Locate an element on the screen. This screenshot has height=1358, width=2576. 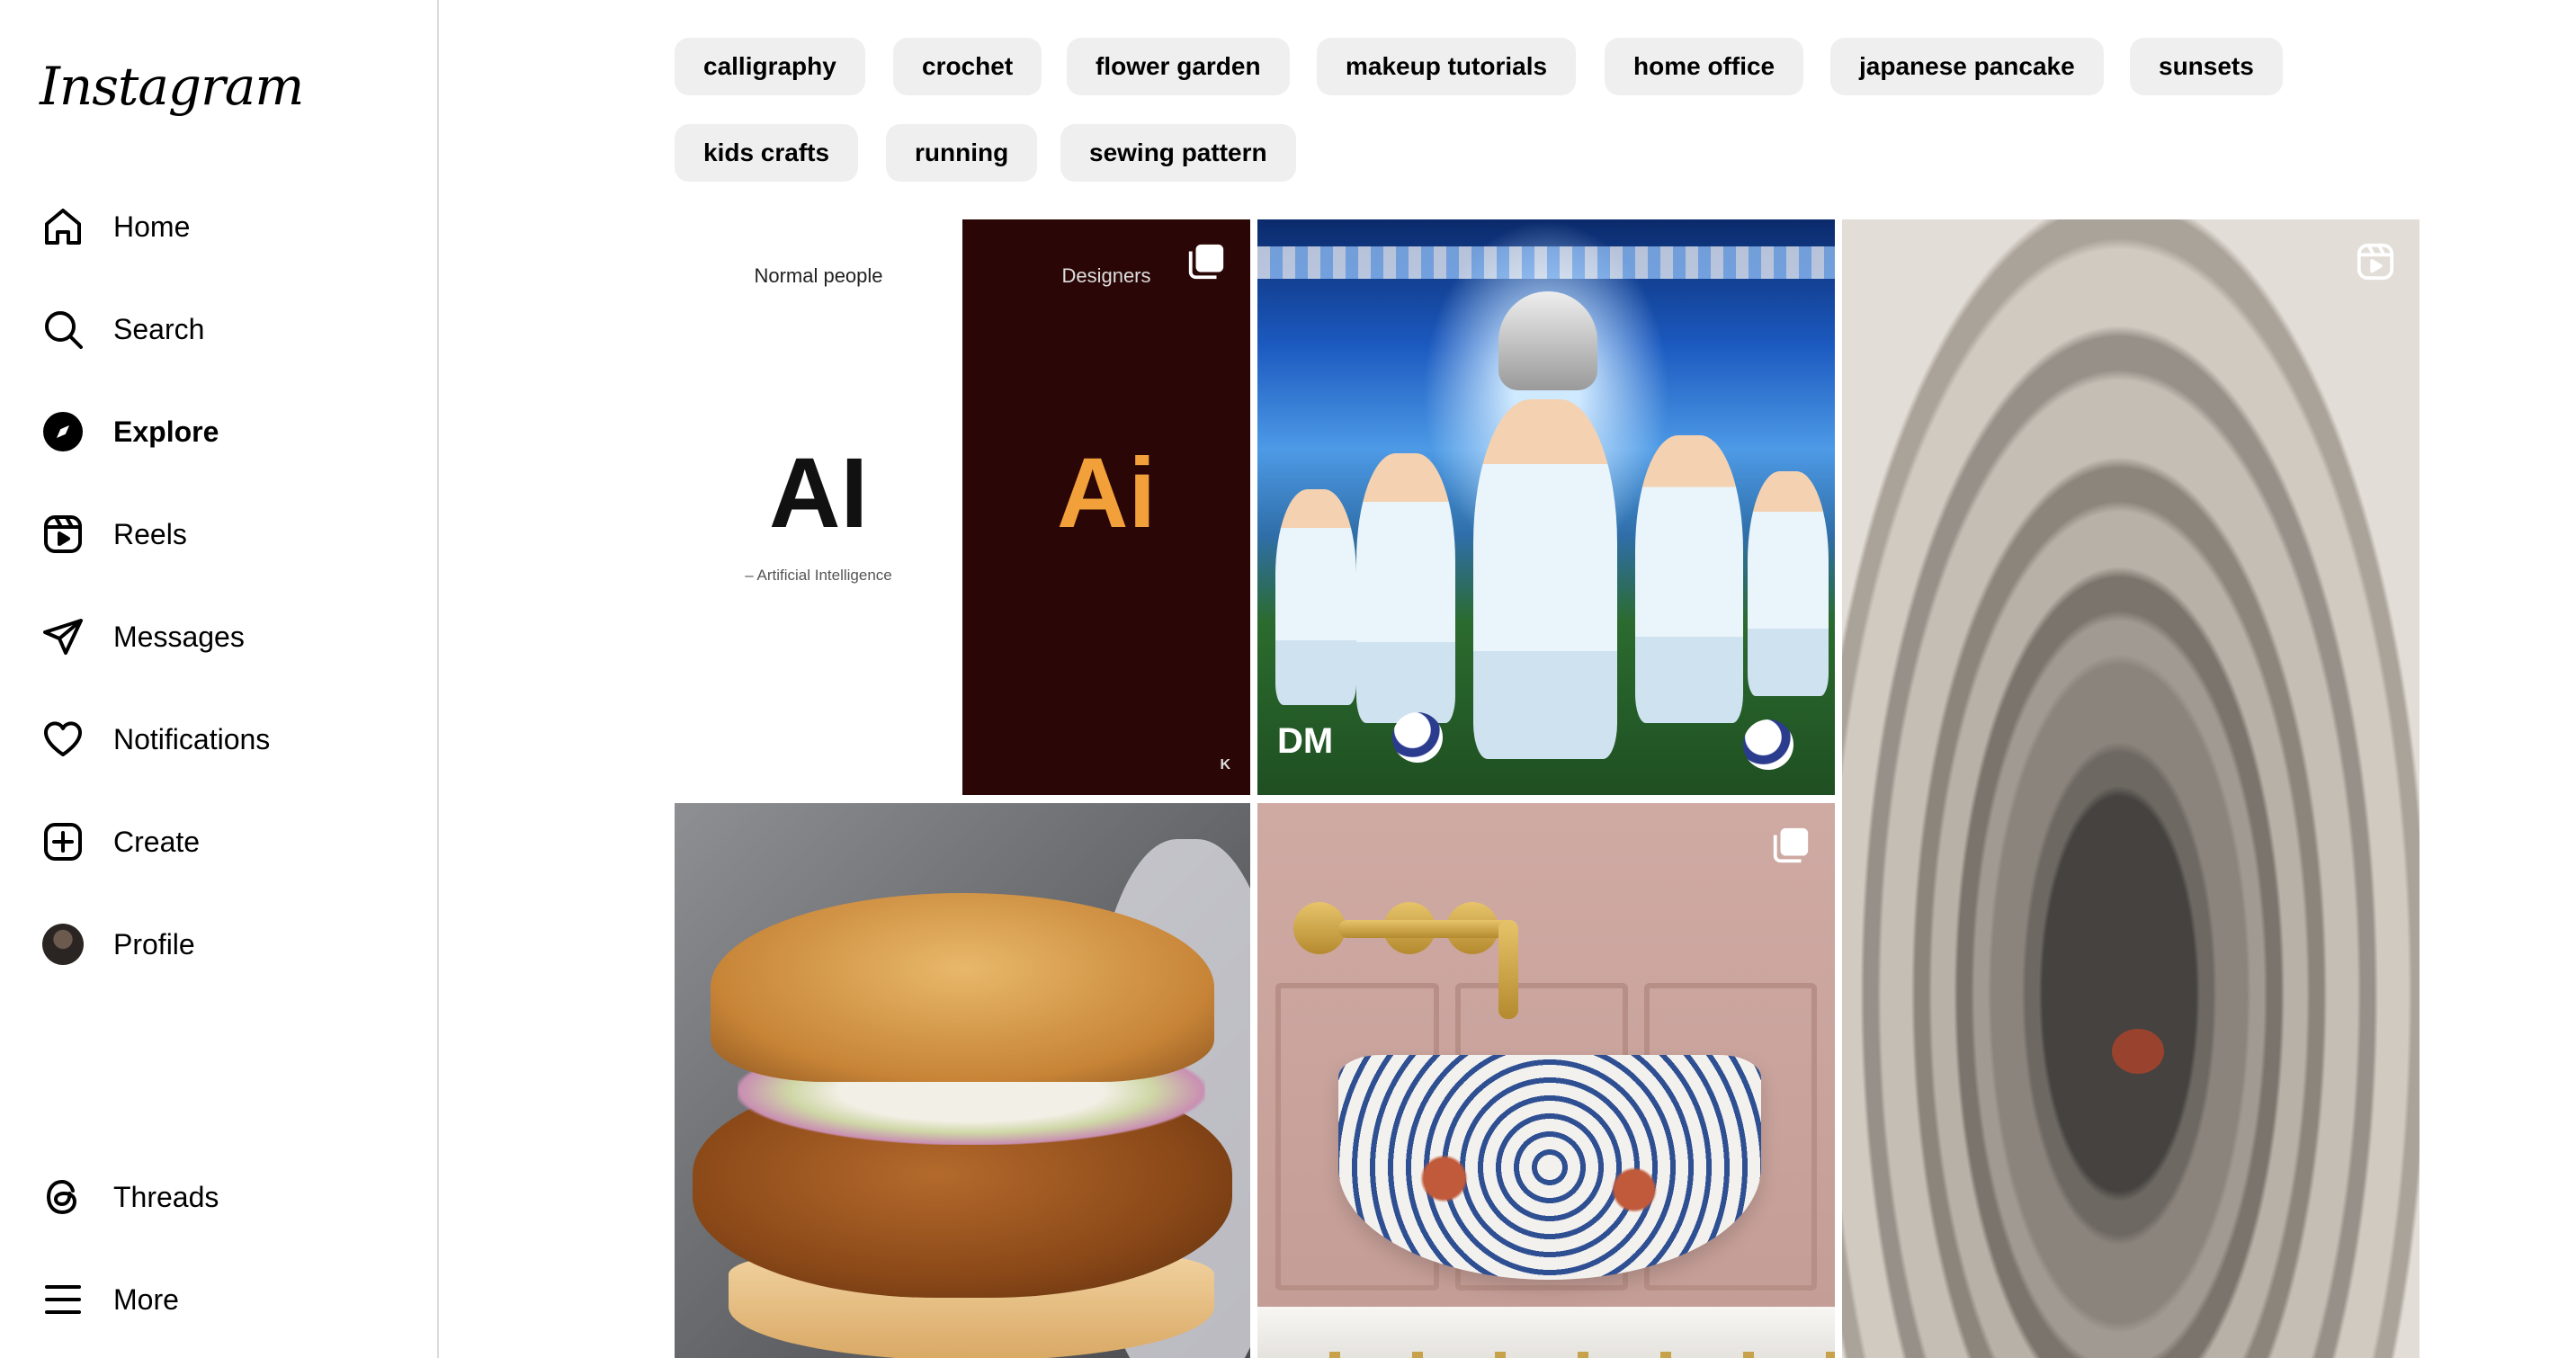
explore-post-sink is located at coordinates (1546, 1080).